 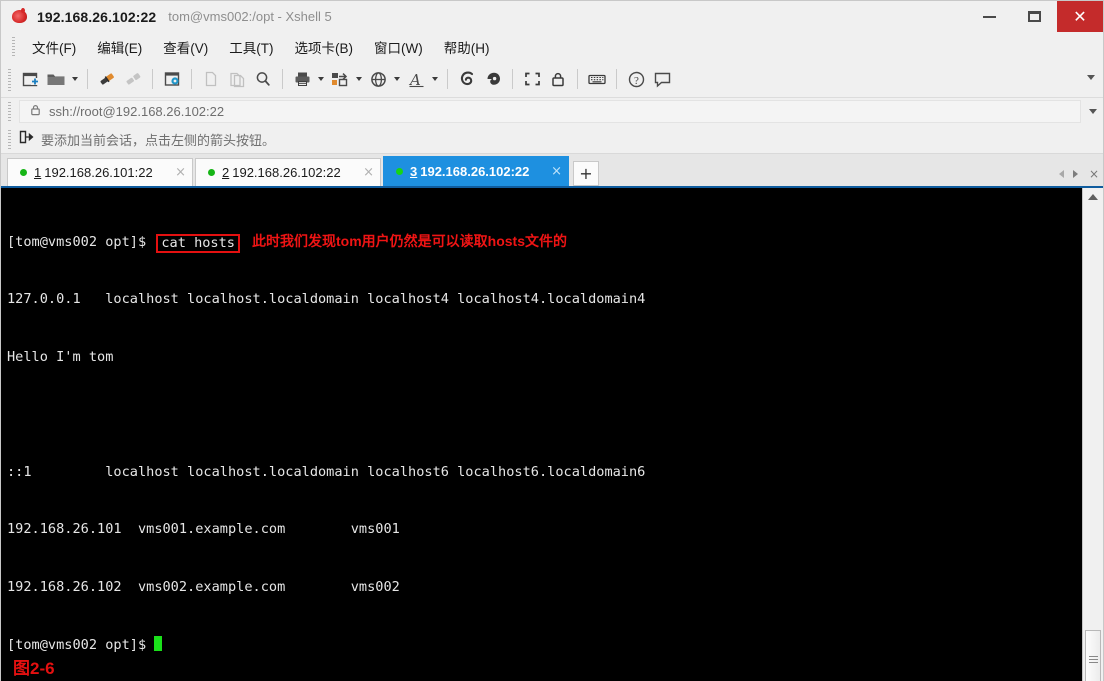 I want to click on tab-scroll-right-icon, so click(x=1076, y=174).